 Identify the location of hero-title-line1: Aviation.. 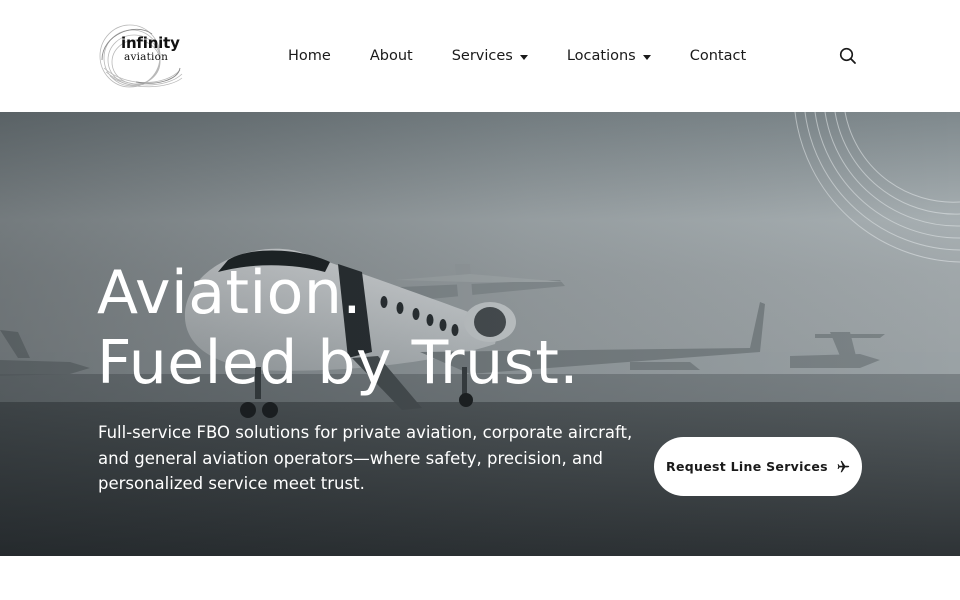
(229, 293).